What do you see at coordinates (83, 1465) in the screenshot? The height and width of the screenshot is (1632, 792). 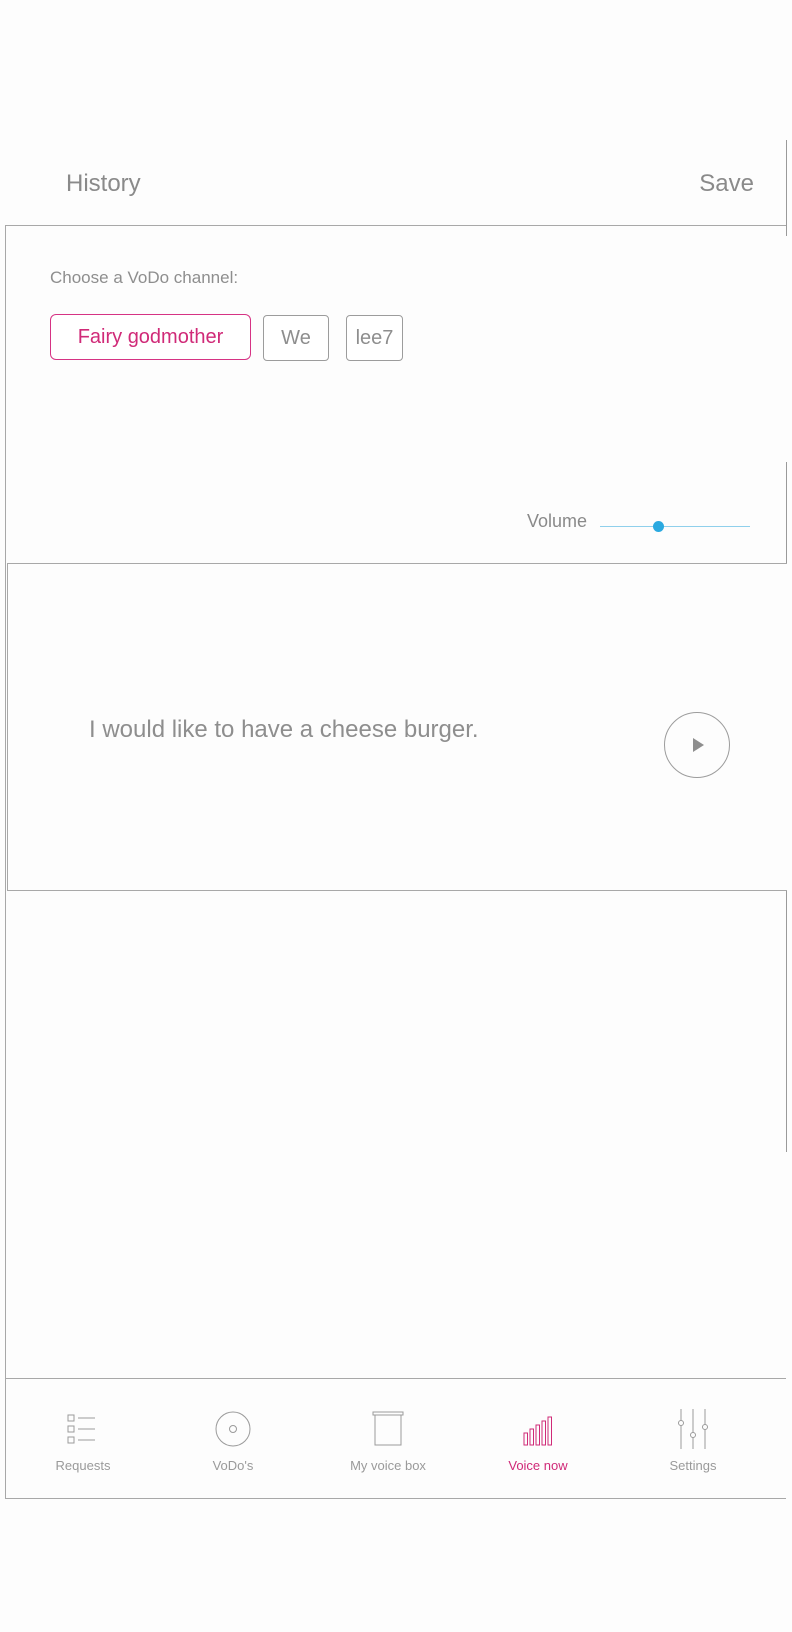 I see `tab-label: Requests` at bounding box center [83, 1465].